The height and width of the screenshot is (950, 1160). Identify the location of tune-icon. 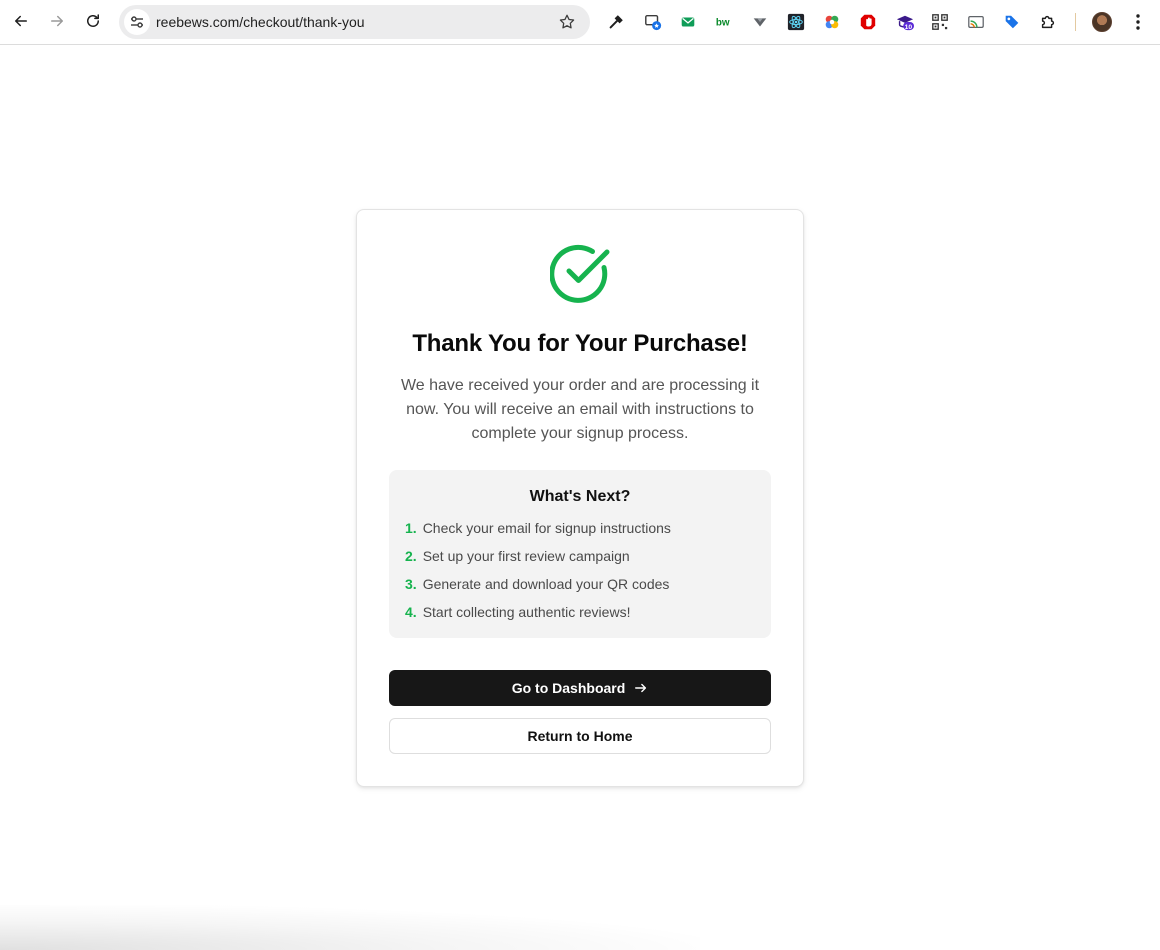
(137, 22).